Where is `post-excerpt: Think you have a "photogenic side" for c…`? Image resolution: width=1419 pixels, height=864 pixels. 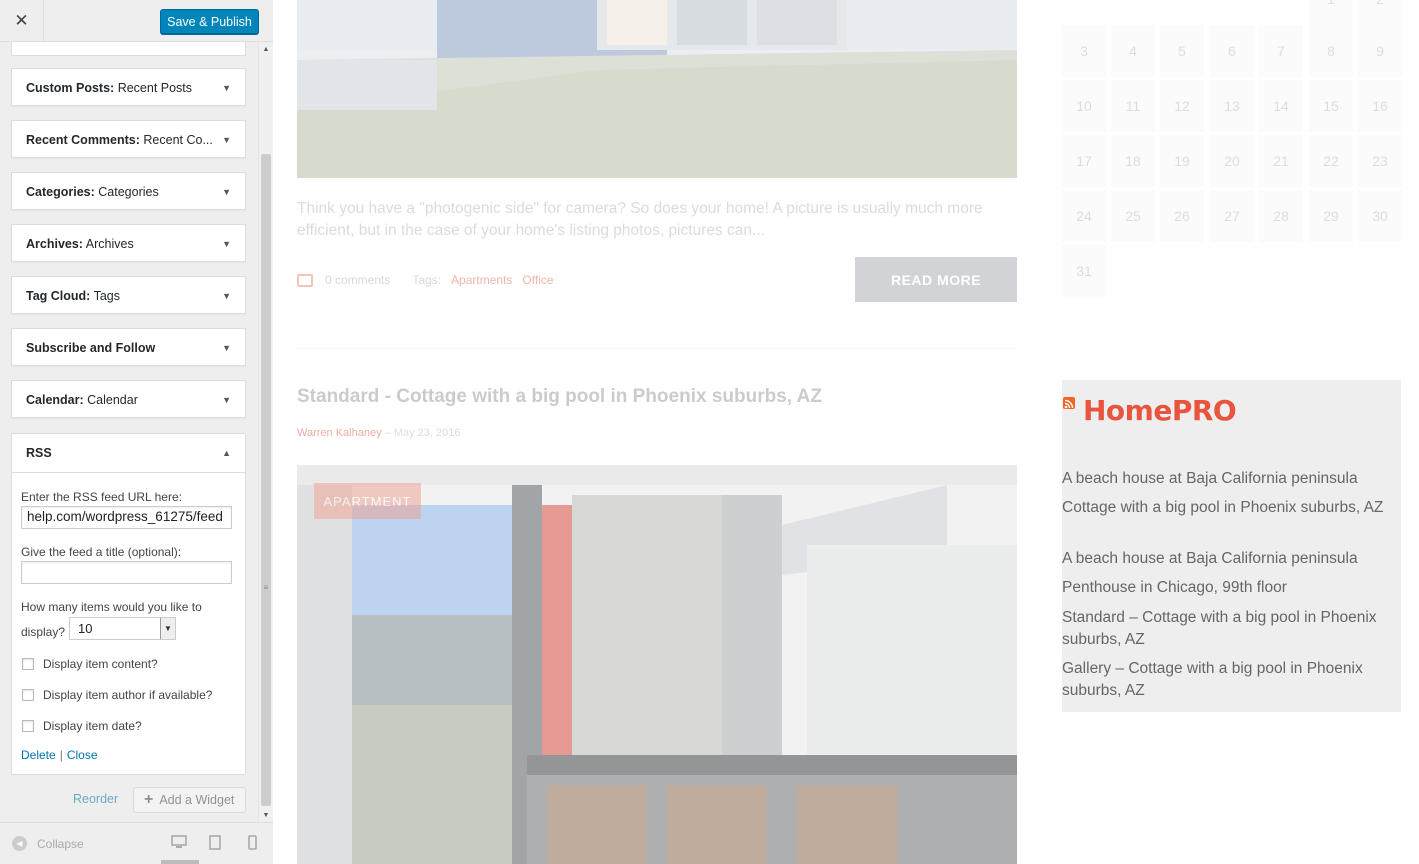
post-excerpt: Think you have a "photogenic side" for c… is located at coordinates (640, 219).